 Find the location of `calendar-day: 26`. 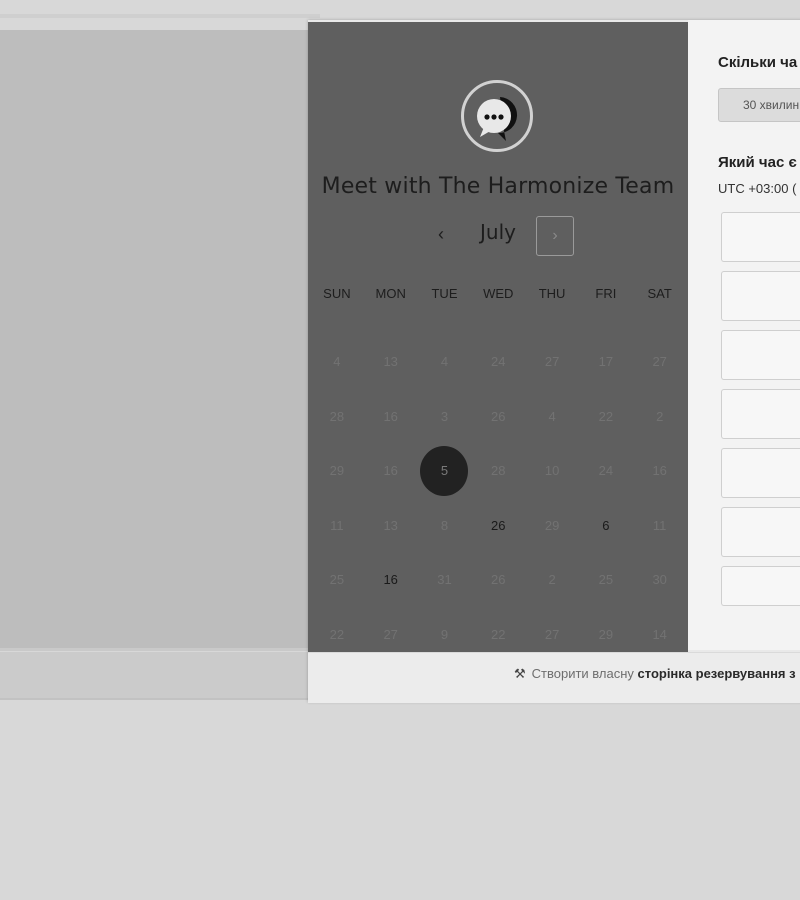

calendar-day: 26 is located at coordinates (498, 584).